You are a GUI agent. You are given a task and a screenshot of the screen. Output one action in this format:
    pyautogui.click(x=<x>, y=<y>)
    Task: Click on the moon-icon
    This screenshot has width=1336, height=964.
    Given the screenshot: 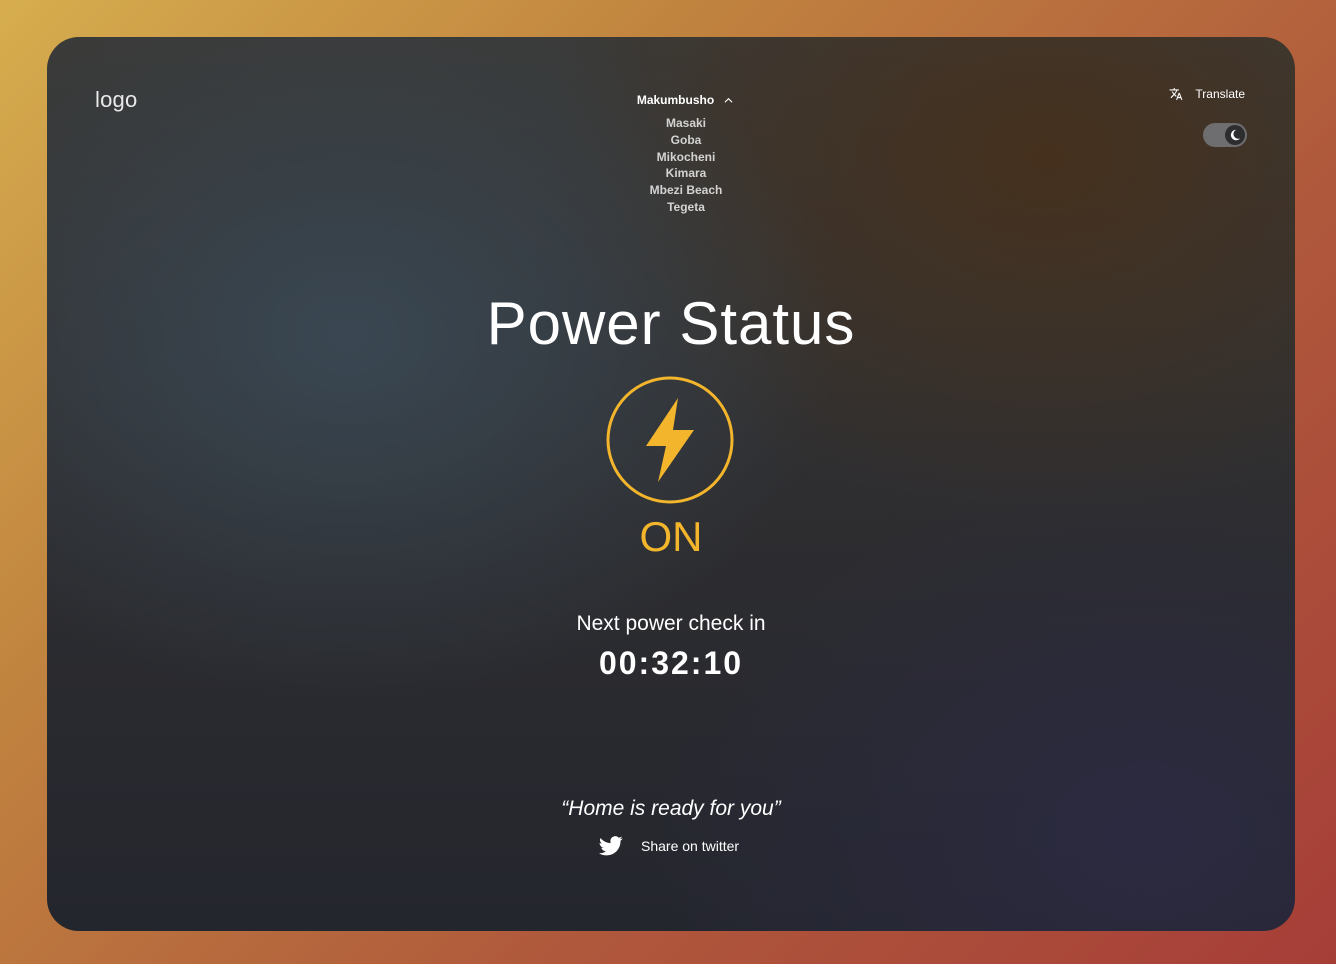 What is the action you would take?
    pyautogui.click(x=1235, y=135)
    